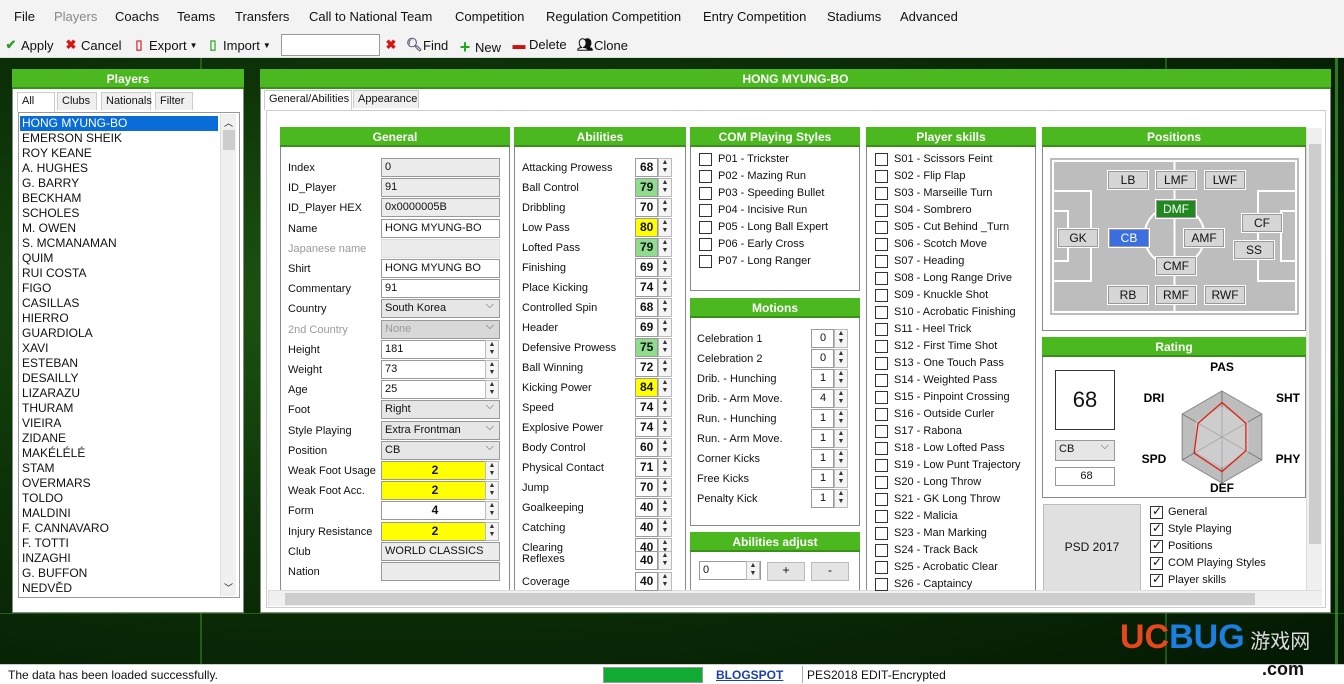  I want to click on tab-appearance: Appearance, so click(386, 99).